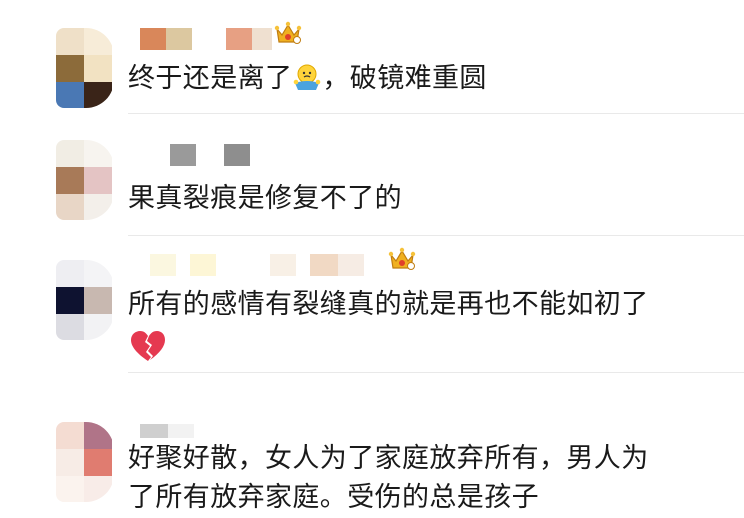  What do you see at coordinates (333, 497) in the screenshot?
I see `comment-text-line: 了所有放弃家庭。受伤的总是孩子` at bounding box center [333, 497].